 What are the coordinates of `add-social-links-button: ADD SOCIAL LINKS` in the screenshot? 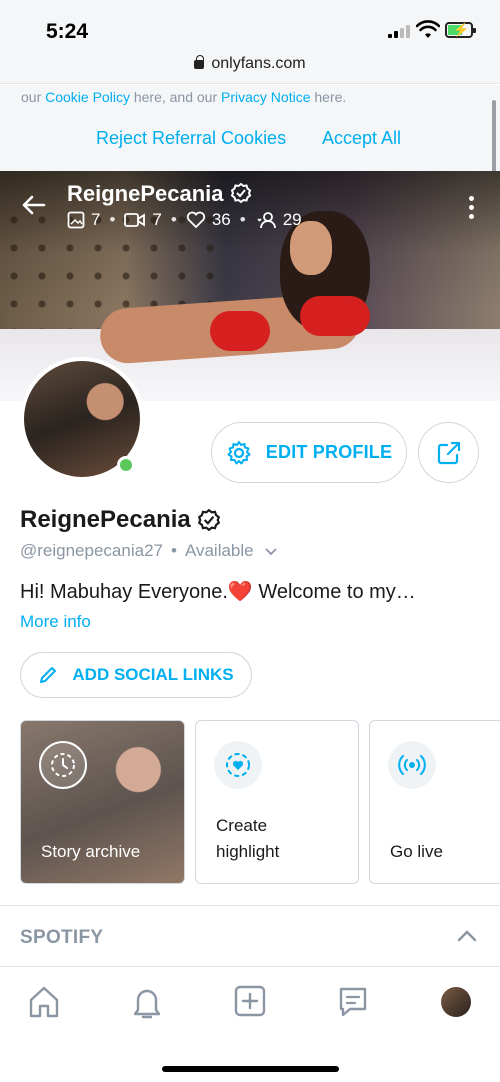 It's located at (136, 675).